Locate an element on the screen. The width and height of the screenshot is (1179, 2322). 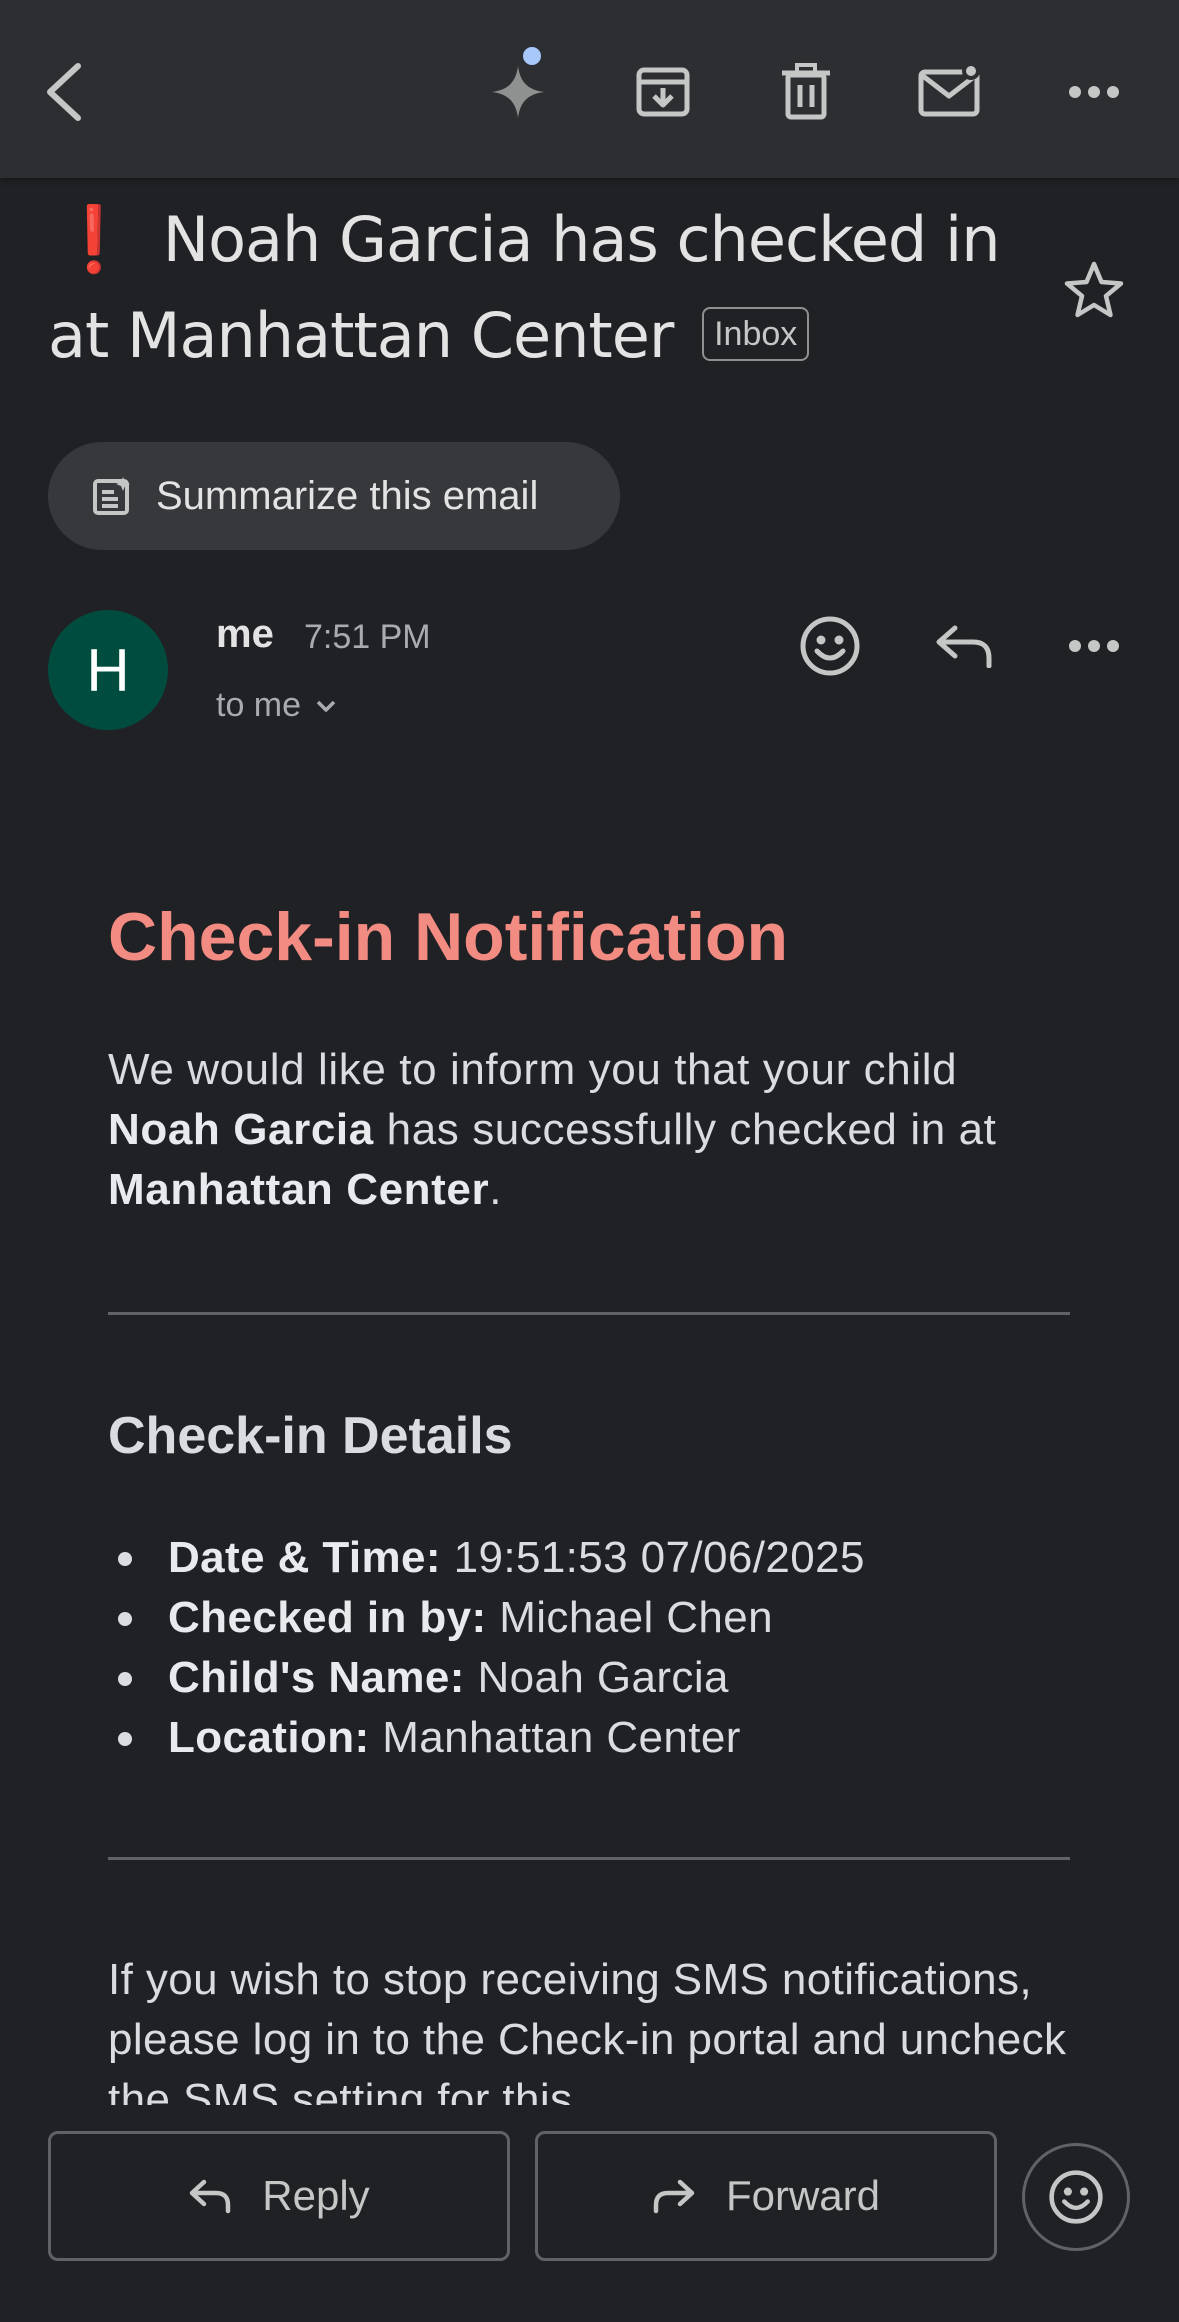
back-button is located at coordinates (66, 92).